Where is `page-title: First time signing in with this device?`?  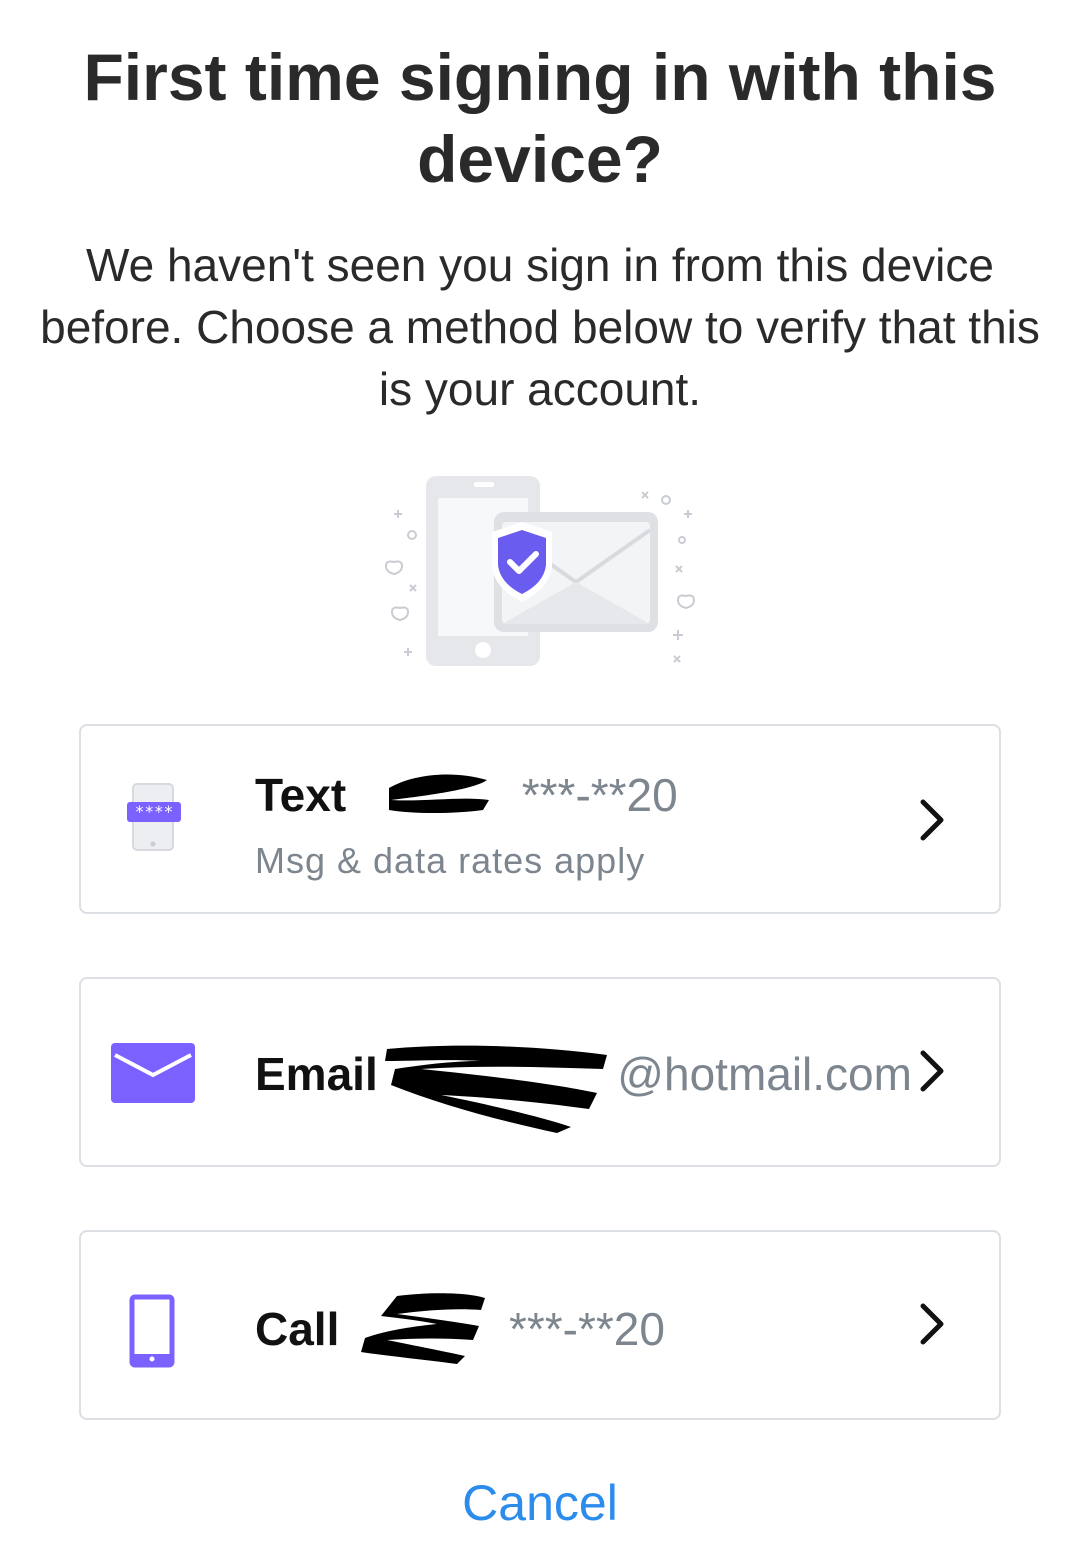
page-title: First time signing in with this device? is located at coordinates (540, 118).